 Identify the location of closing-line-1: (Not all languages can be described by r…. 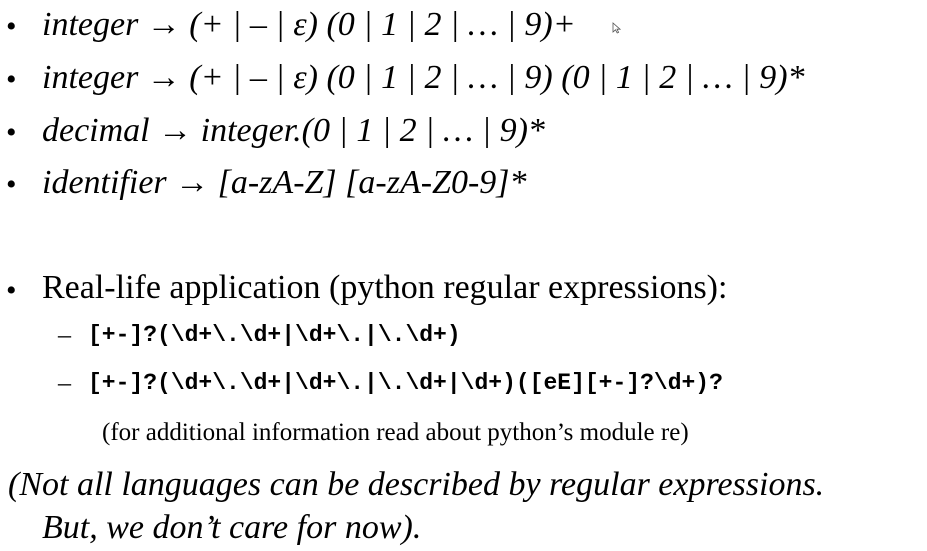
(416, 484).